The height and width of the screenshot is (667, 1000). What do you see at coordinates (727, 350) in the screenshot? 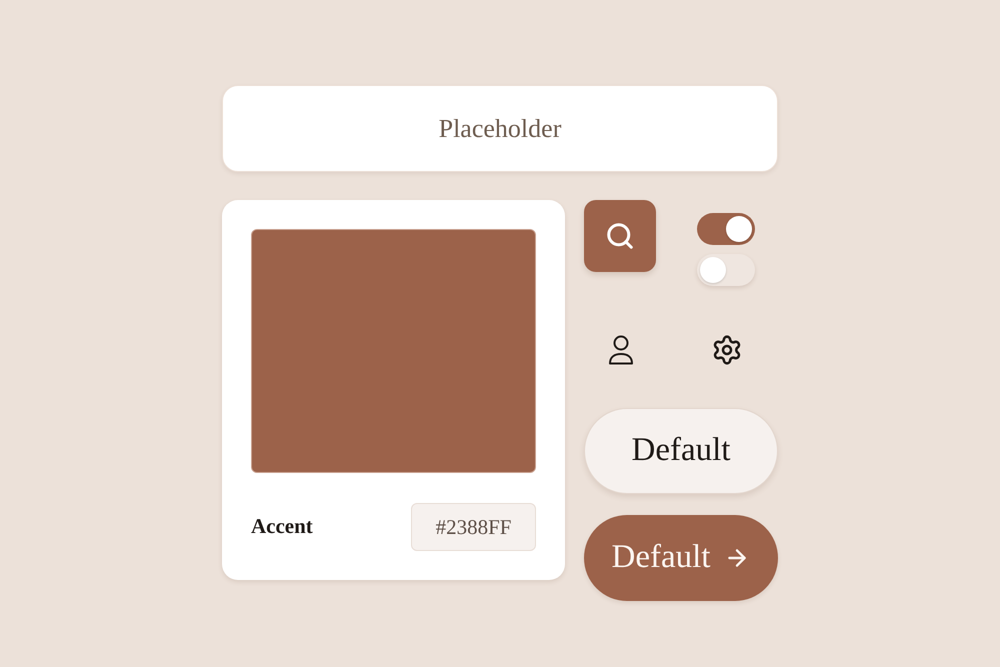
I see `settings-icon` at bounding box center [727, 350].